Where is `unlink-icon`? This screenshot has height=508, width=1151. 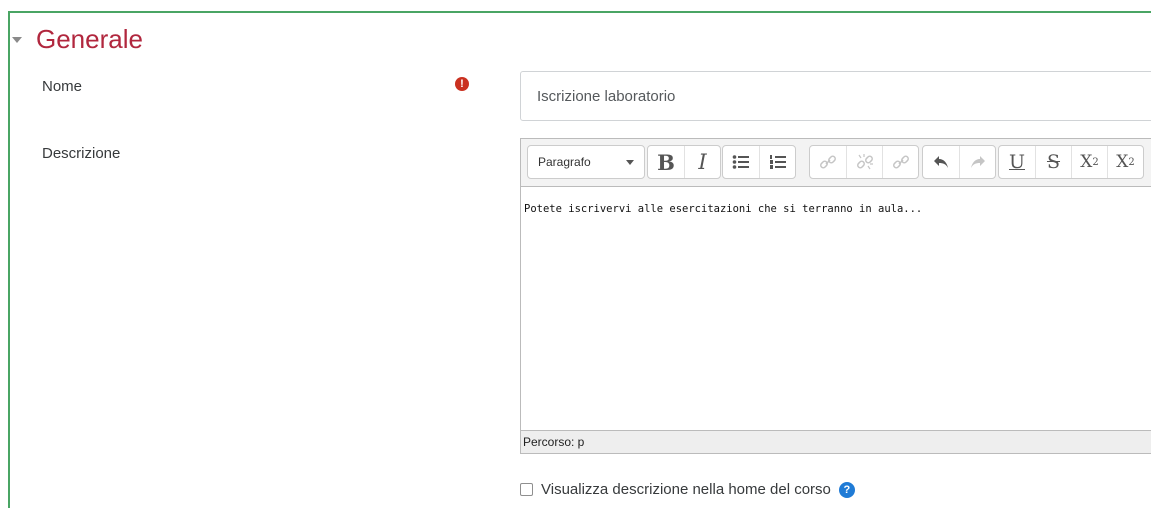 unlink-icon is located at coordinates (864, 162).